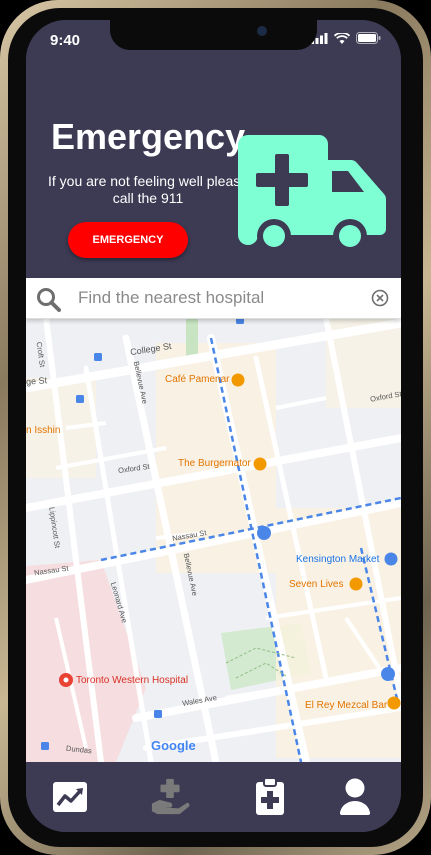  I want to click on google-attribution: Google, so click(173, 745).